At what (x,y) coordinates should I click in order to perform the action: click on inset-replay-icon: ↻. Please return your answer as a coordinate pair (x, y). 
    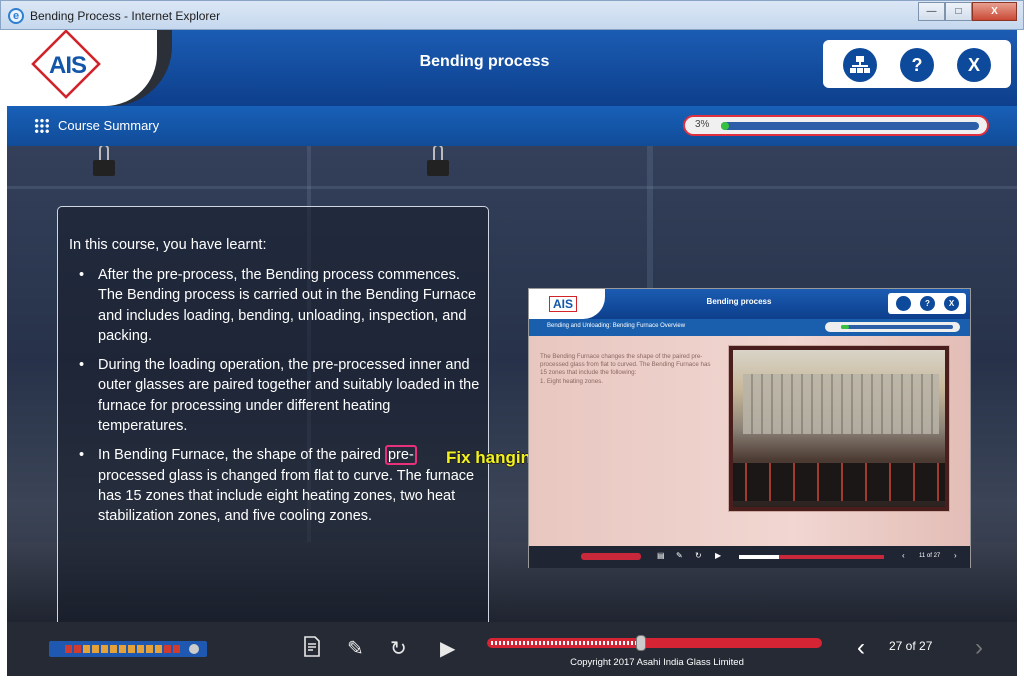
    Looking at the image, I should click on (698, 555).